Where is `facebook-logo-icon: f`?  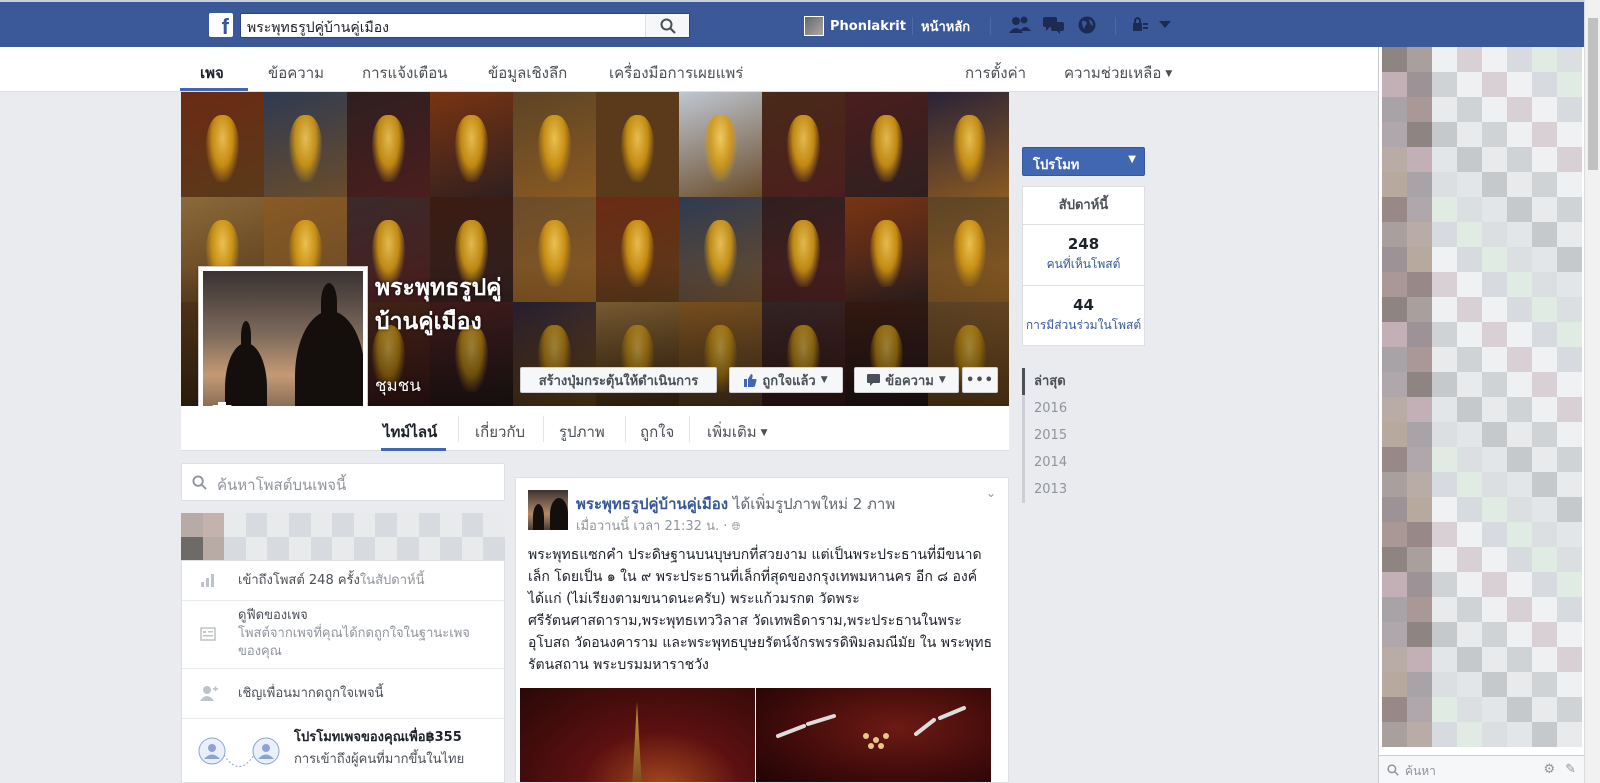 facebook-logo-icon: f is located at coordinates (221, 25).